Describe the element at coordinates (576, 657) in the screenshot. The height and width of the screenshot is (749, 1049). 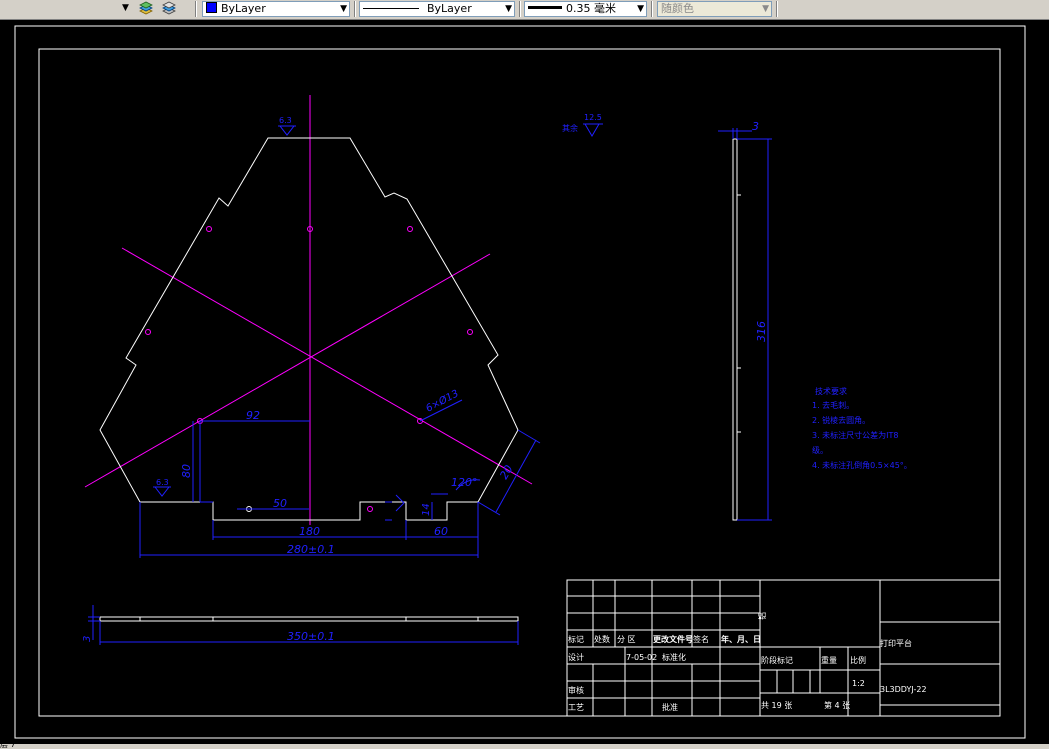
I see `tb-design: 设计` at that location.